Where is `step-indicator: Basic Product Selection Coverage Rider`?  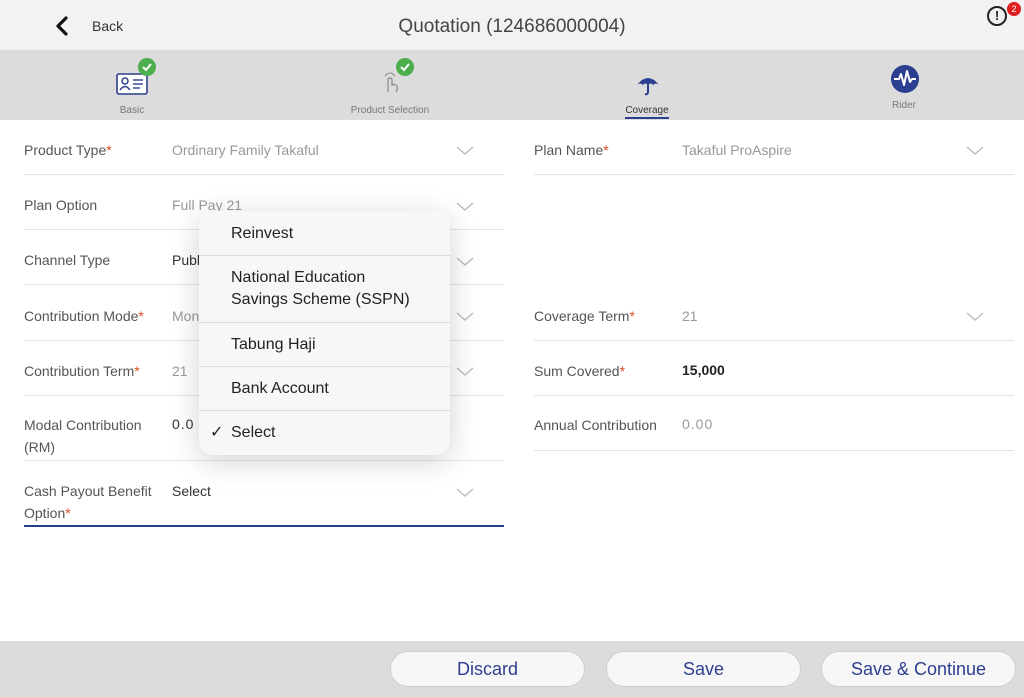 step-indicator: Basic Product Selection Coverage Rider is located at coordinates (512, 85).